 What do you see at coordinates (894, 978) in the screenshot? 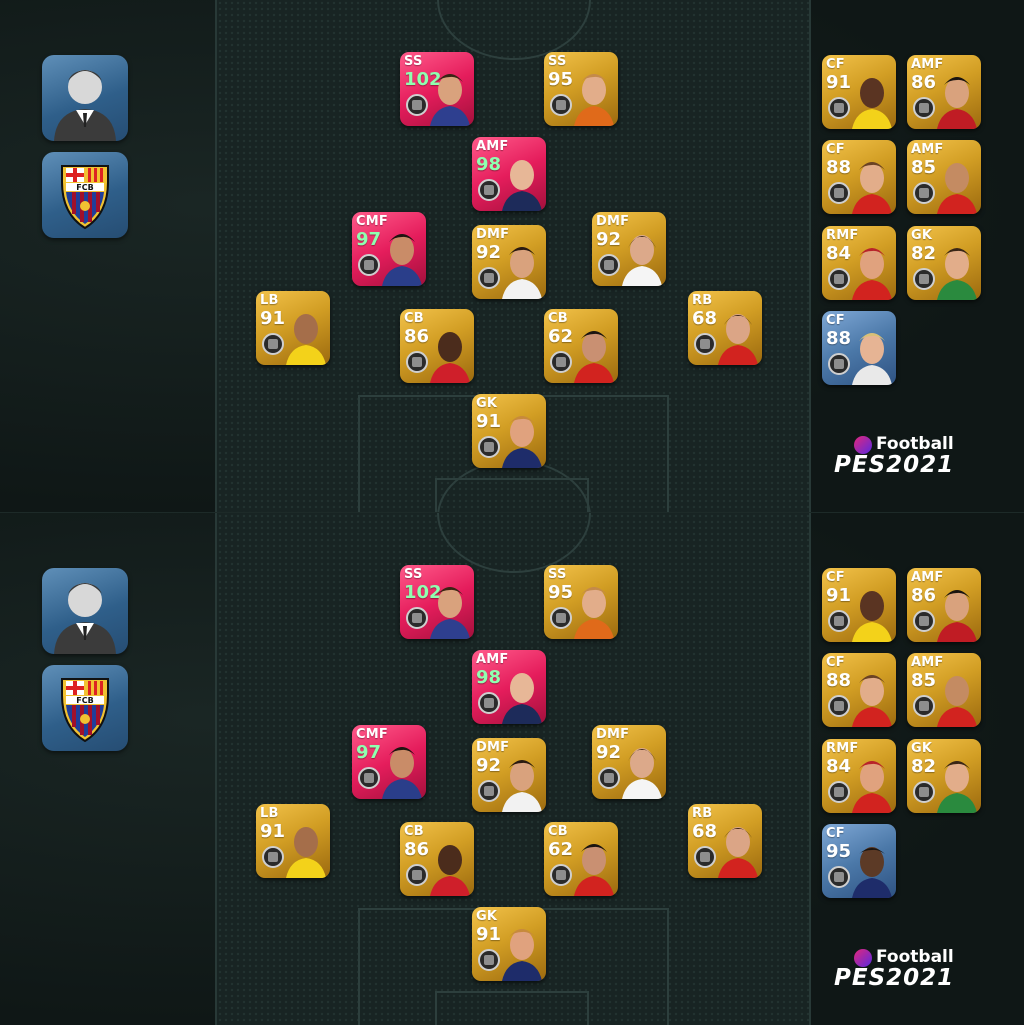
I see `pes-text: PES2021` at bounding box center [894, 978].